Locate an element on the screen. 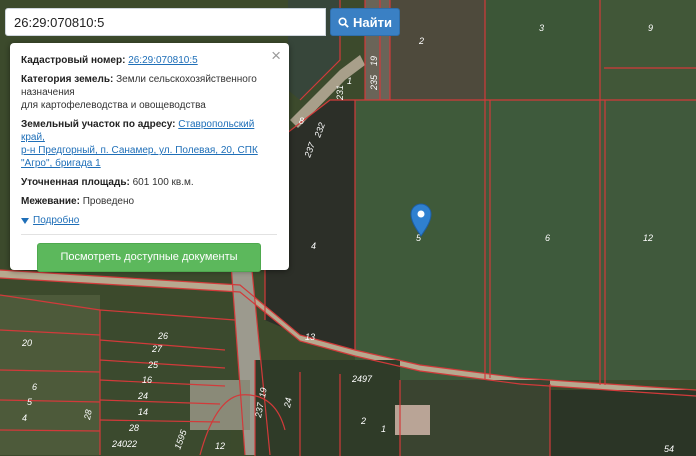  survey-value: Проведено is located at coordinates (108, 201).